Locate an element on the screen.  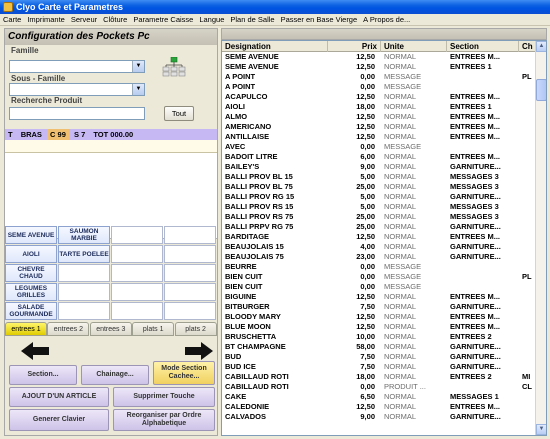
table-row: CABILLAUD ROTI 18,00 NORMAL ENTREES 2 MI is located at coordinates (379, 377).